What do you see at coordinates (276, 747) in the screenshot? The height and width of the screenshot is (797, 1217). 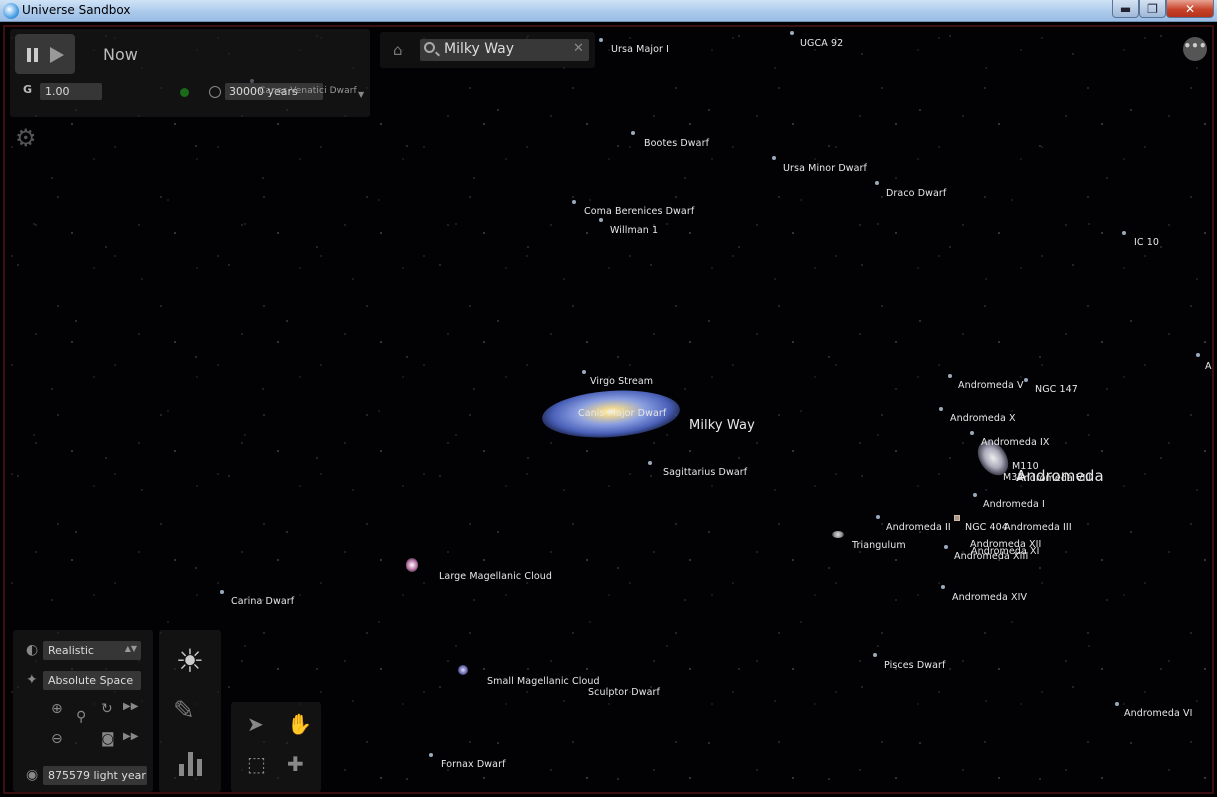 I see `interaction-mode-panel: ➤ ✋ ⬚ ✚` at bounding box center [276, 747].